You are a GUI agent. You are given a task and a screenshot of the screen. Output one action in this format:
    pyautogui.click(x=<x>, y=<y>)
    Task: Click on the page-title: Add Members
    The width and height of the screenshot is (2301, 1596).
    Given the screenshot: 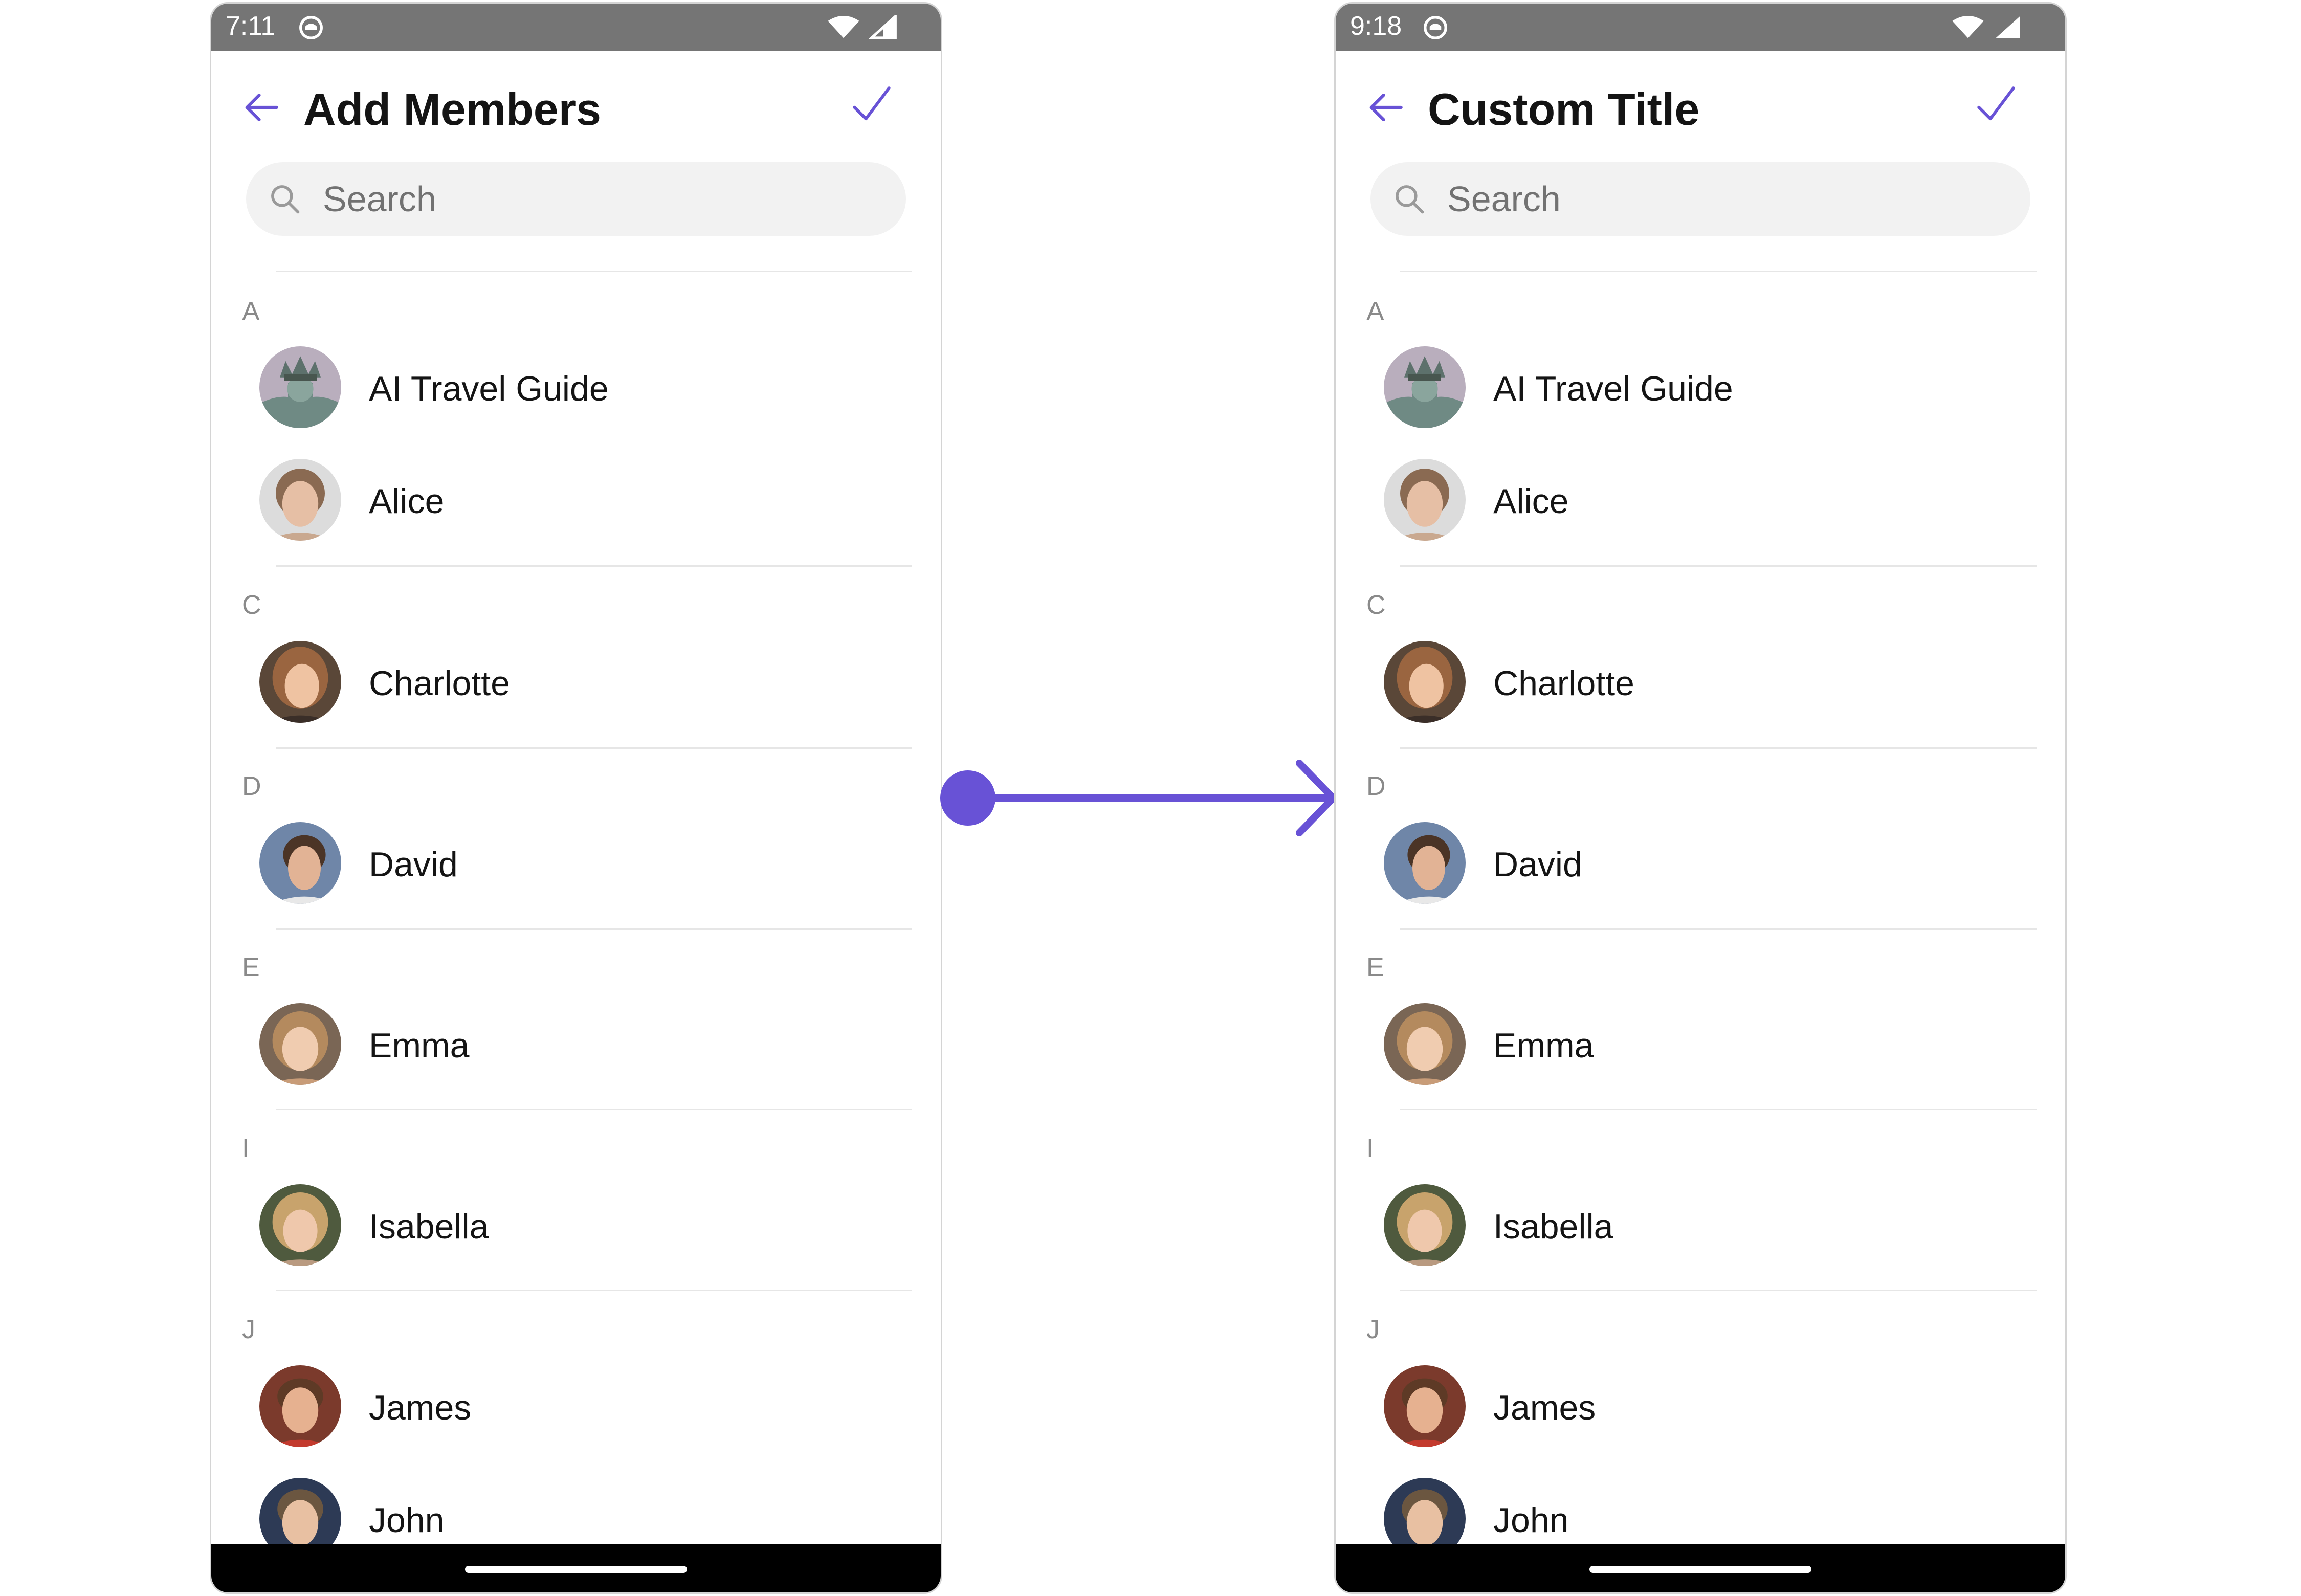 What is the action you would take?
    pyautogui.click(x=452, y=109)
    